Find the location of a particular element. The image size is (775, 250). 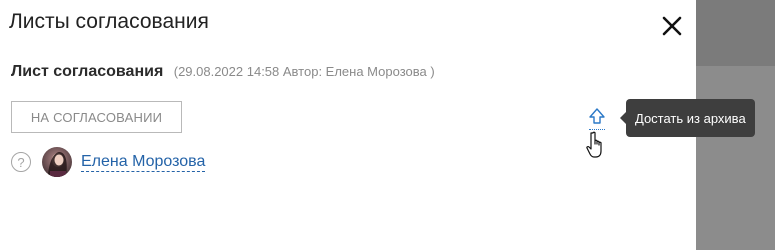

close-icon is located at coordinates (672, 26).